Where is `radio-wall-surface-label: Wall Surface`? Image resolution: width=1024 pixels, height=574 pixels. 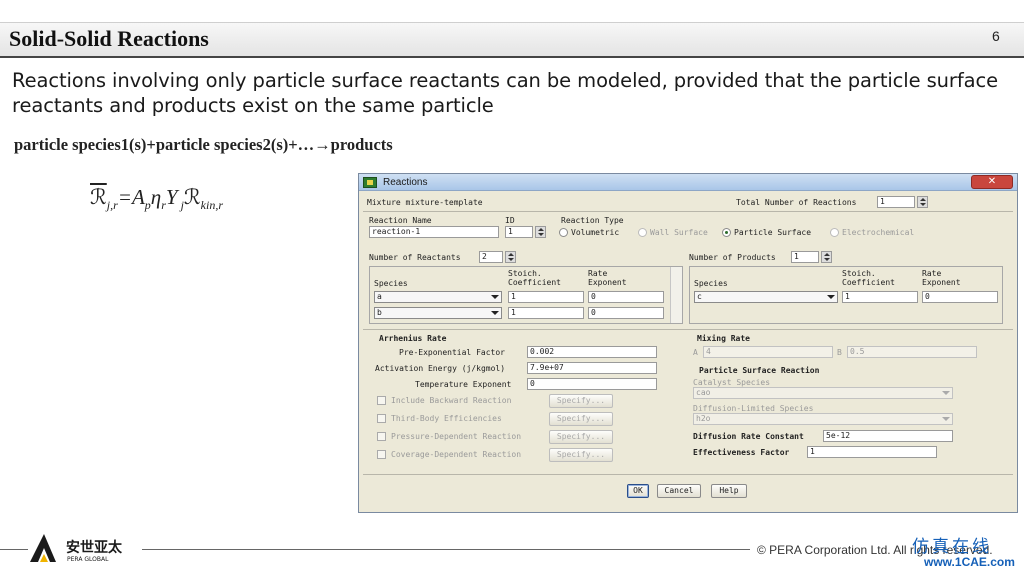 radio-wall-surface-label: Wall Surface is located at coordinates (679, 232).